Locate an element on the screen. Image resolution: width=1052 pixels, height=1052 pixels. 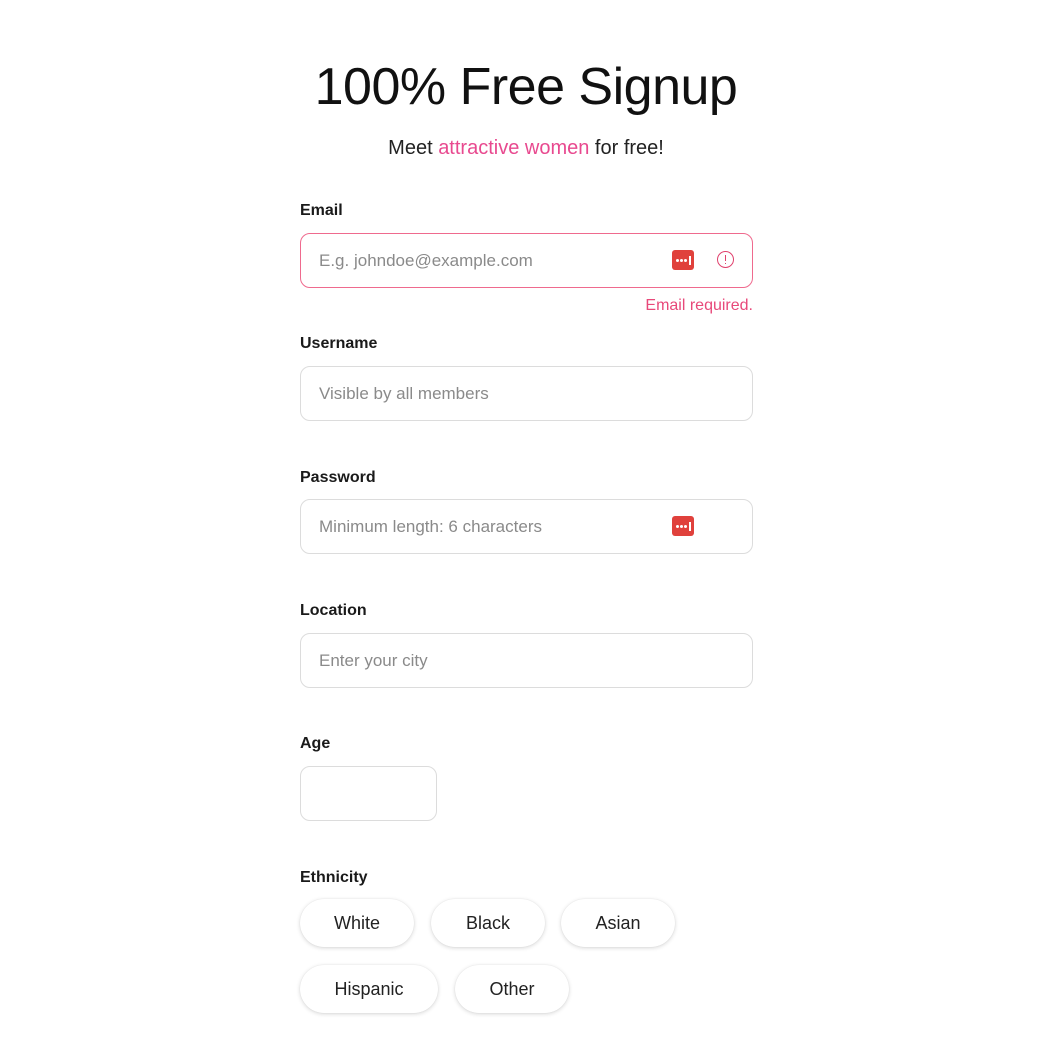
location-field-container is located at coordinates (526, 660).